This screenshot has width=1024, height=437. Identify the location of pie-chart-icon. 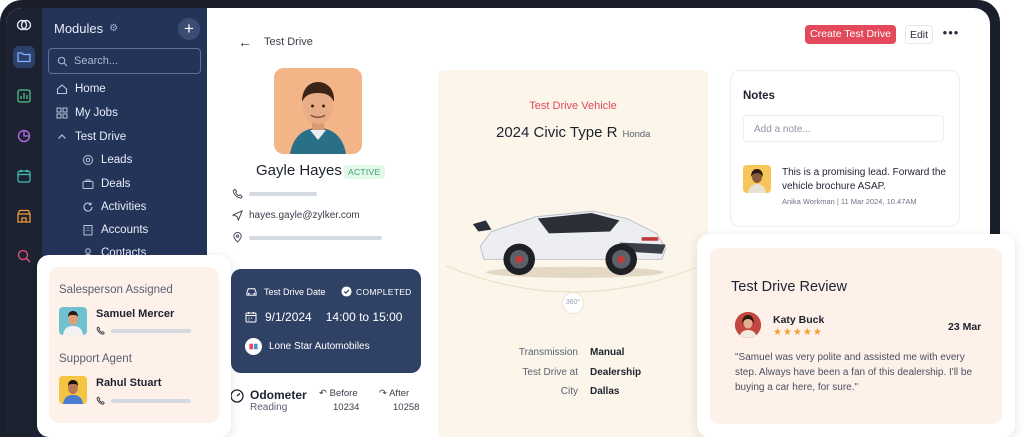
(24, 136).